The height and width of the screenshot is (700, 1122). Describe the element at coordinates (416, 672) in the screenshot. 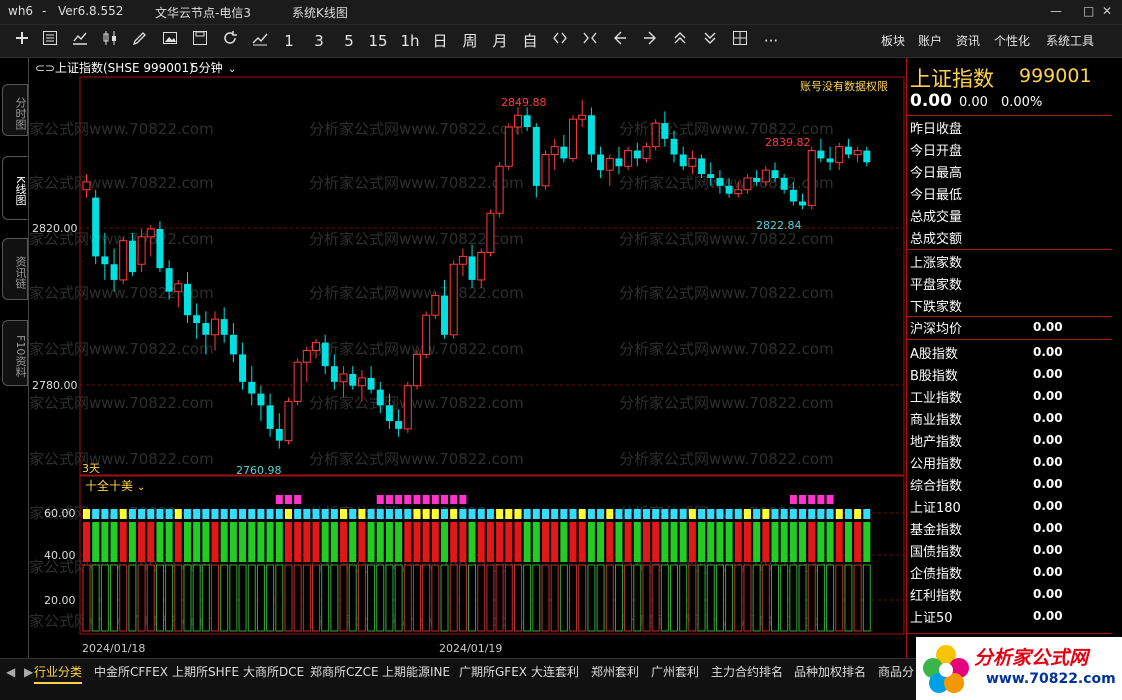

I see `tab-ine: 上期能源INE` at that location.